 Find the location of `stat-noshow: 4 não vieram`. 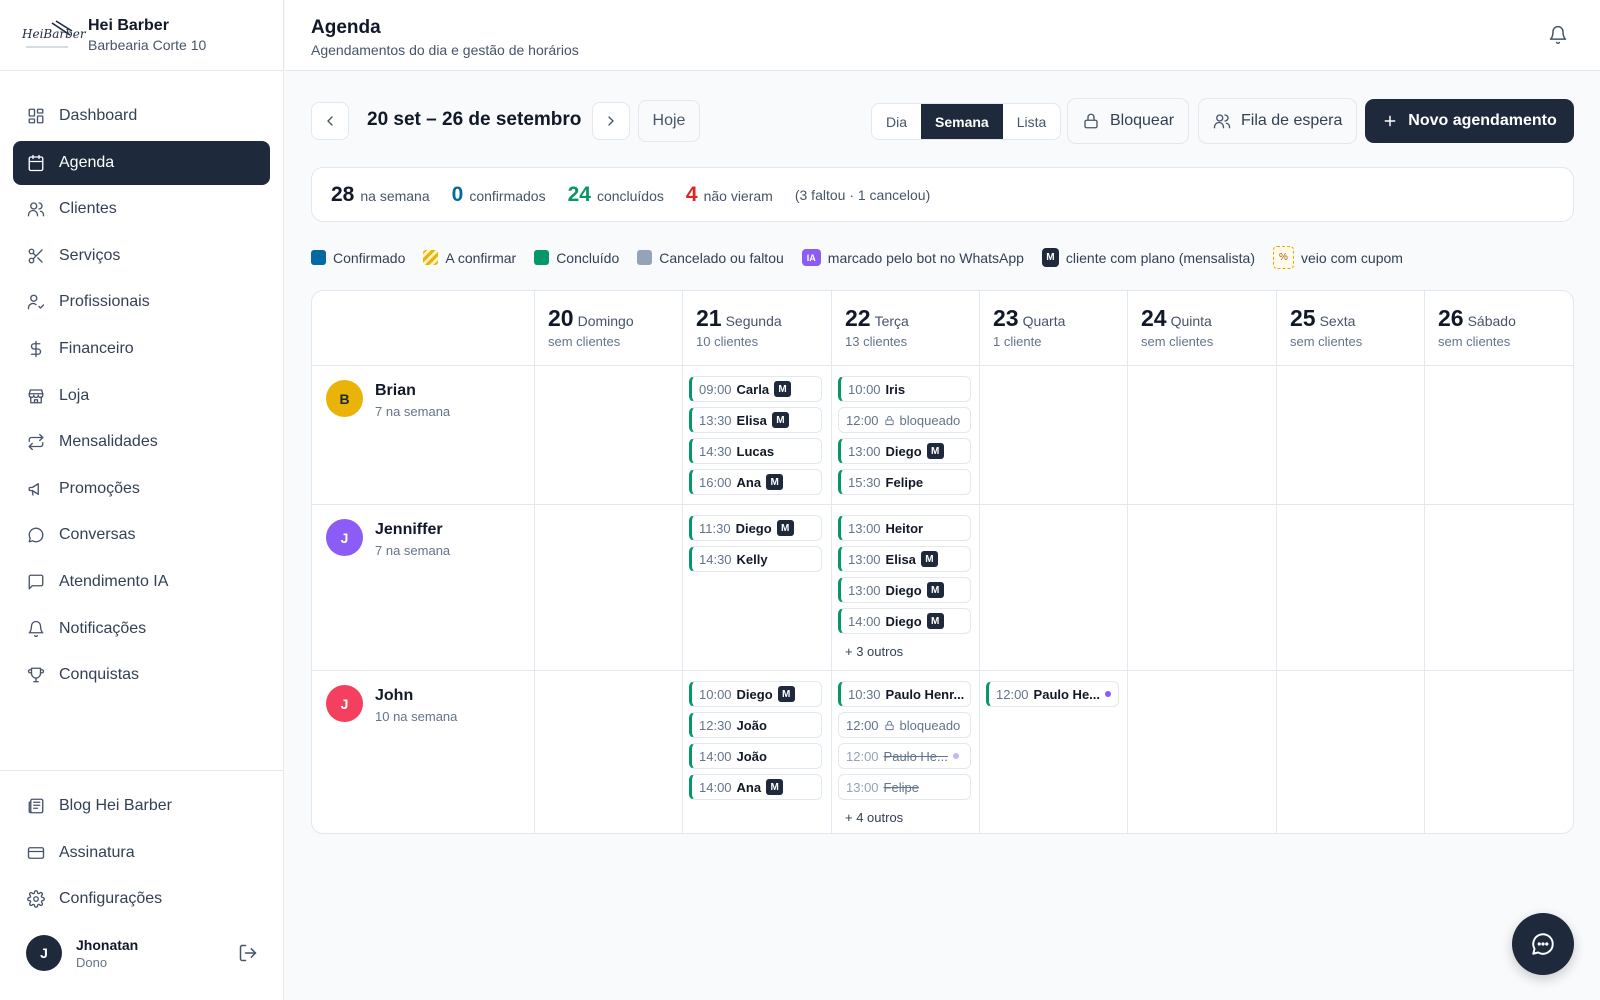

stat-noshow: 4 não vieram is located at coordinates (729, 194).